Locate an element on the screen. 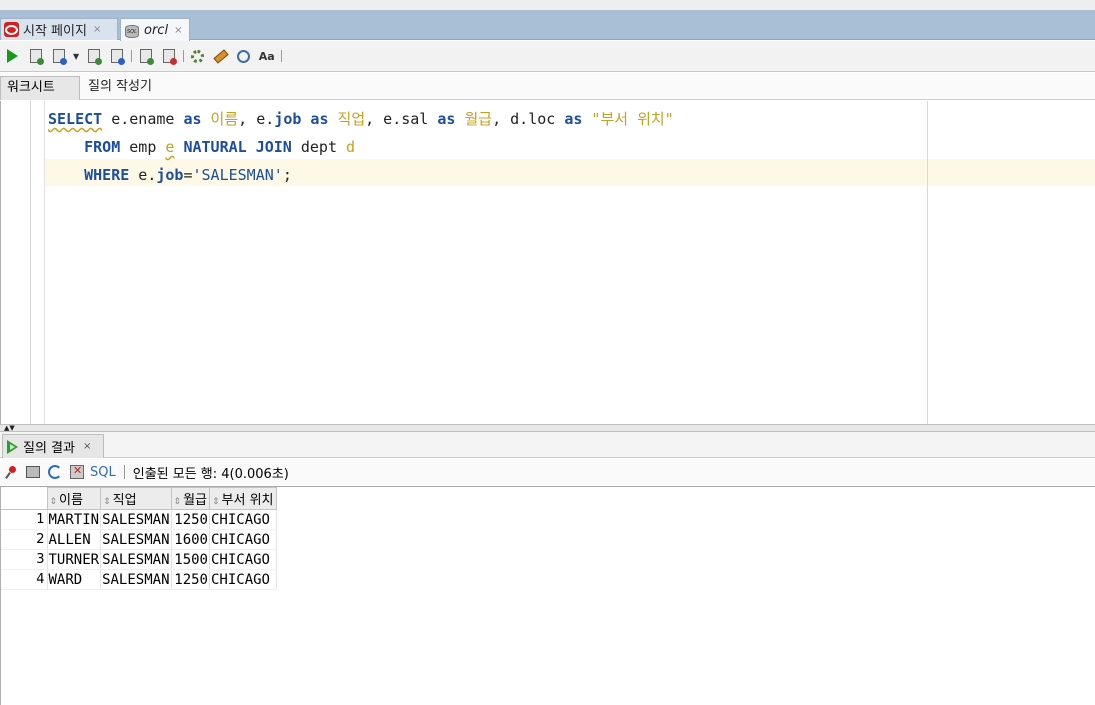 Image resolution: width=1095 pixels, height=705 pixels. split-toggle-icon: ▲▼ is located at coordinates (9, 428).